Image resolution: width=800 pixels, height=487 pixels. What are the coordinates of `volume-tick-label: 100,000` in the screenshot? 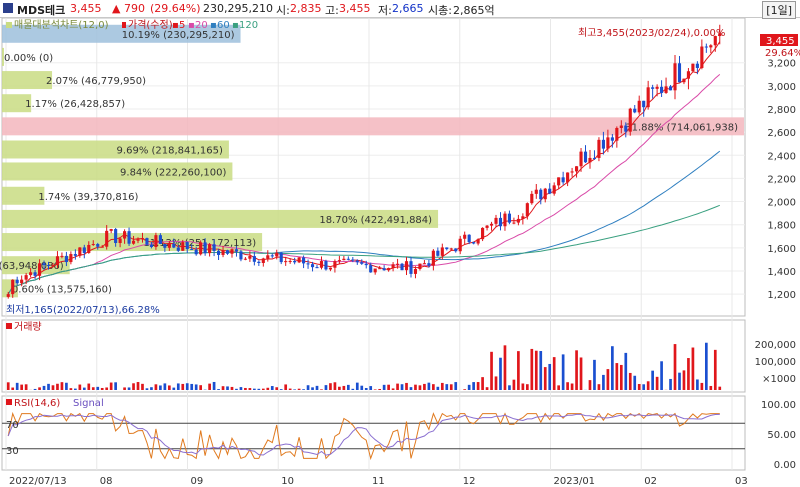 It's located at (775, 362).